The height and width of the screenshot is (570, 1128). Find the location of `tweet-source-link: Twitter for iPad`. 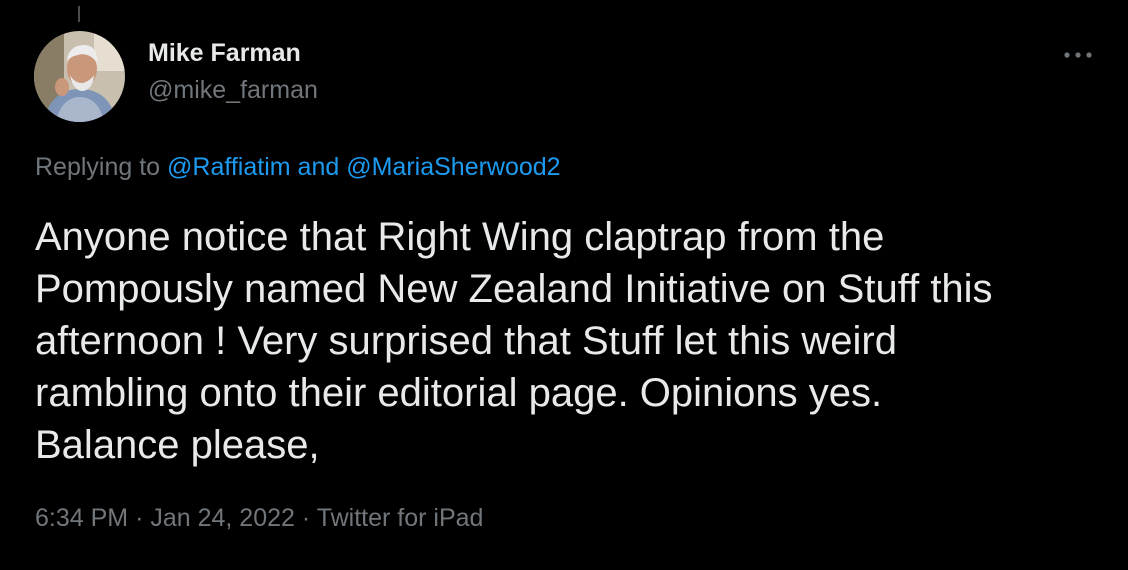

tweet-source-link: Twitter for iPad is located at coordinates (400, 518).